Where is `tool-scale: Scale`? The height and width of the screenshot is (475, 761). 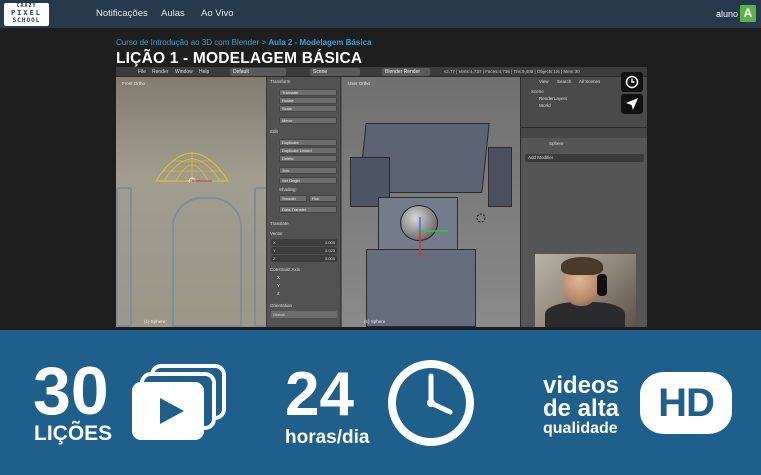
tool-scale: Scale is located at coordinates (308, 108).